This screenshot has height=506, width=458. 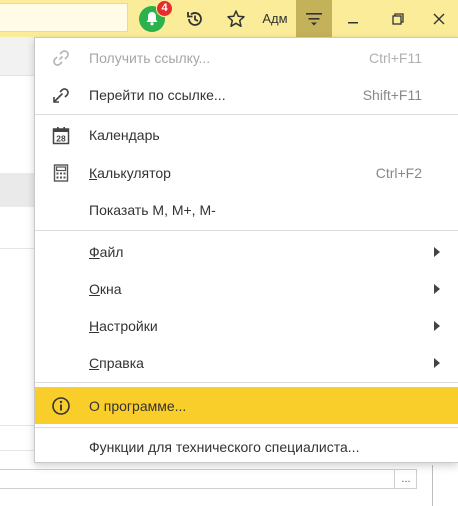 What do you see at coordinates (61, 173) in the screenshot?
I see `calculator-icon` at bounding box center [61, 173].